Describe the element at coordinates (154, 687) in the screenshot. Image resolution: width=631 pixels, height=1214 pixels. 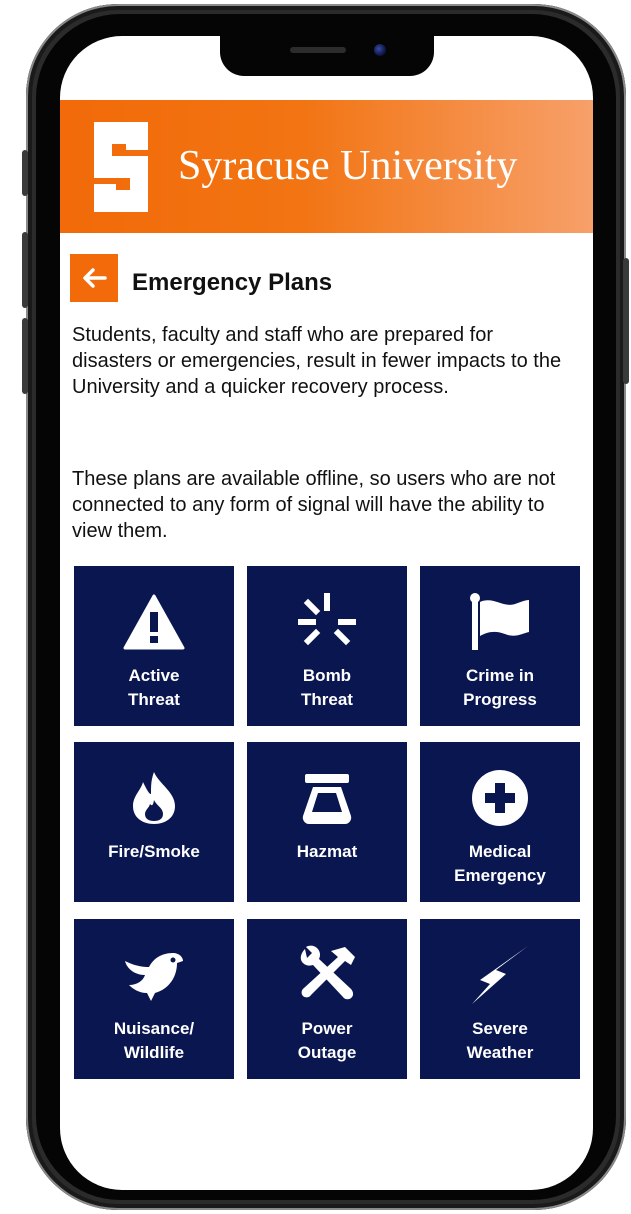
I see `tile-label: Active Threat` at that location.